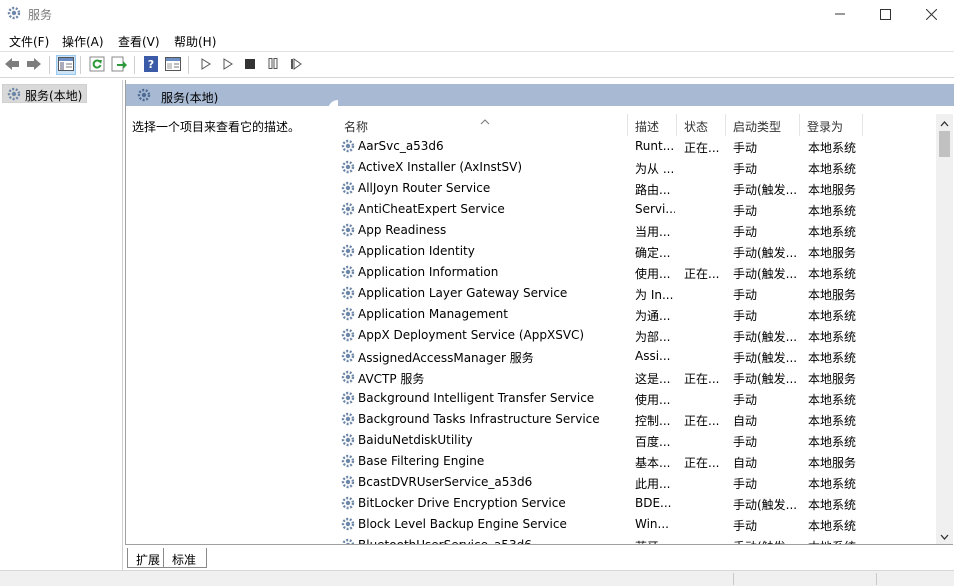 This screenshot has width=954, height=586. Describe the element at coordinates (83, 41) in the screenshot. I see `menu-action: 操作(A)` at that location.